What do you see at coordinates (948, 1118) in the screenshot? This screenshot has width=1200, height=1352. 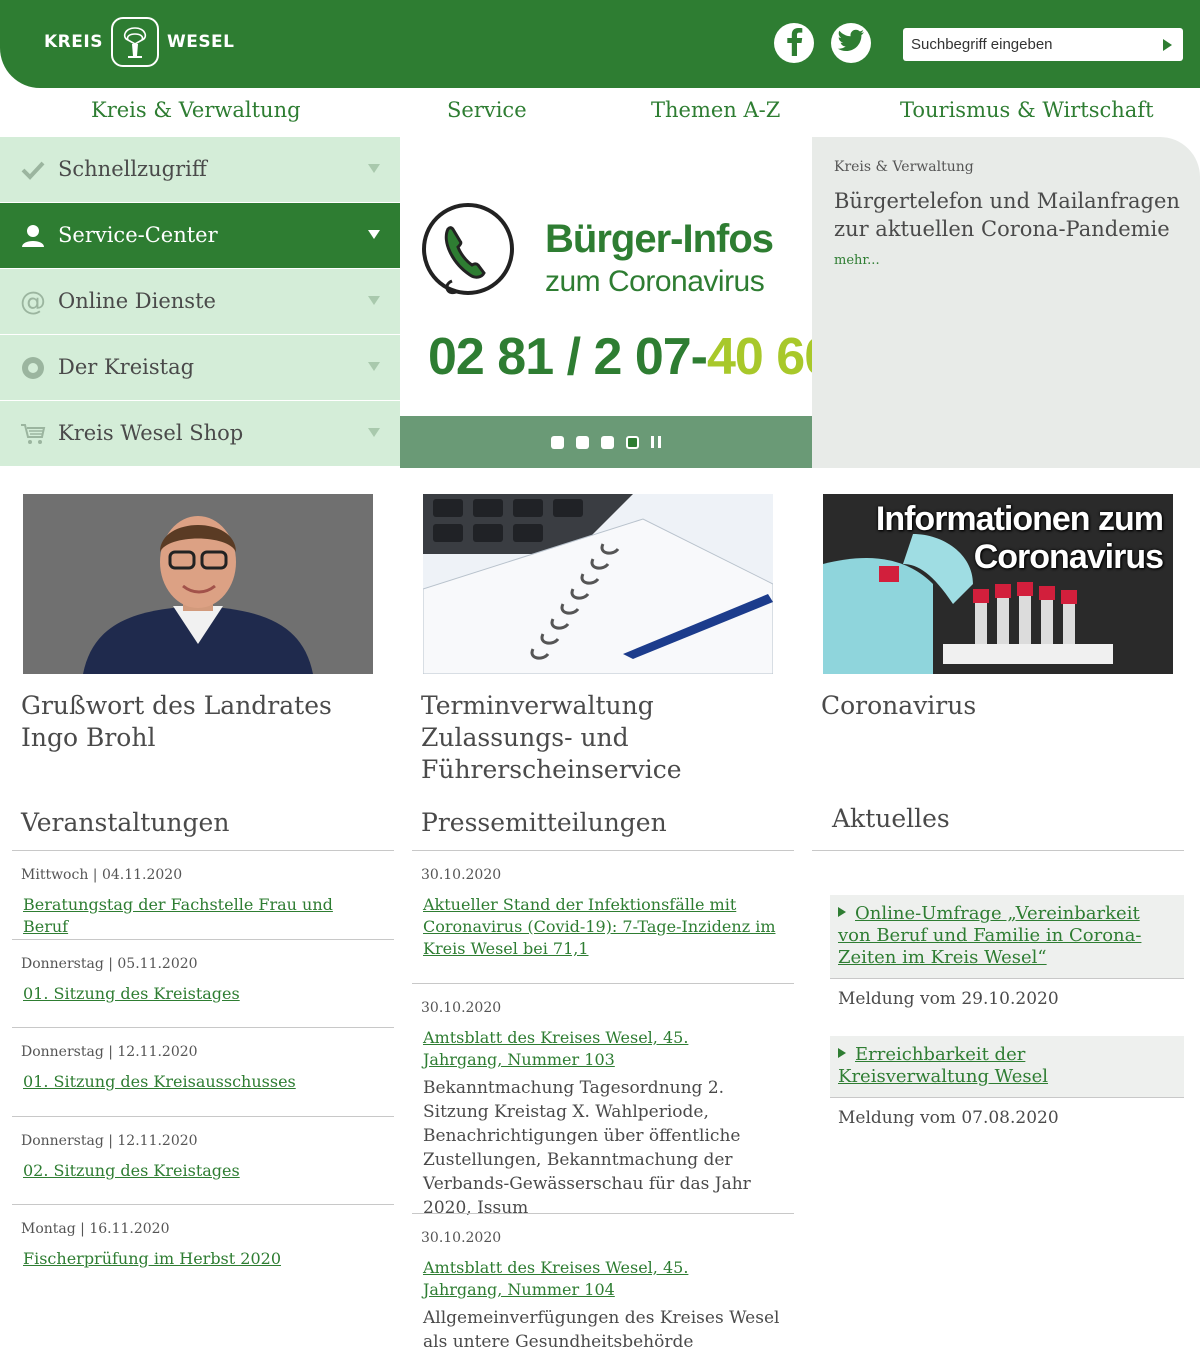 I see `news-date: Meldung vom 07.08.2020` at bounding box center [948, 1118].